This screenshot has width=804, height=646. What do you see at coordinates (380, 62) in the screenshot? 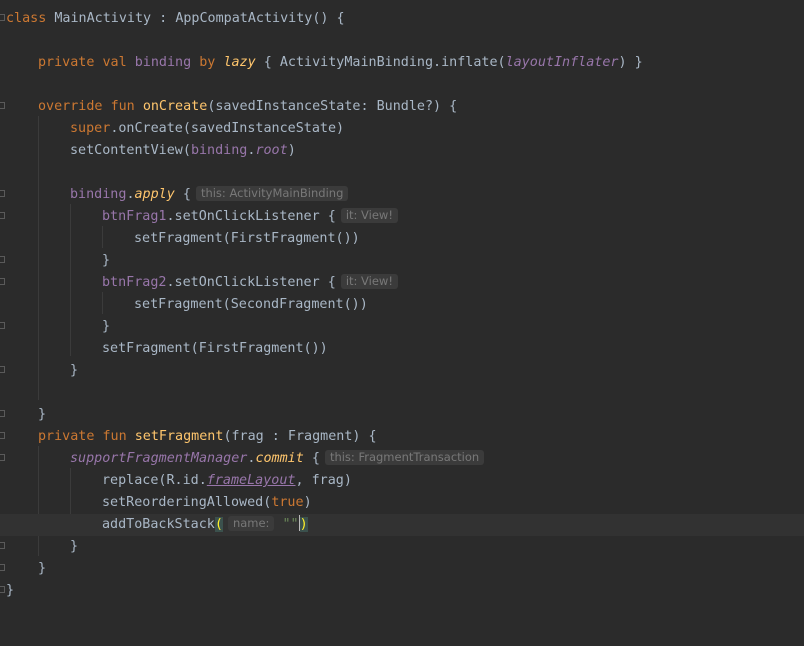
I see `code-text: { ActivityMainBinding.inflate(` at bounding box center [380, 62].